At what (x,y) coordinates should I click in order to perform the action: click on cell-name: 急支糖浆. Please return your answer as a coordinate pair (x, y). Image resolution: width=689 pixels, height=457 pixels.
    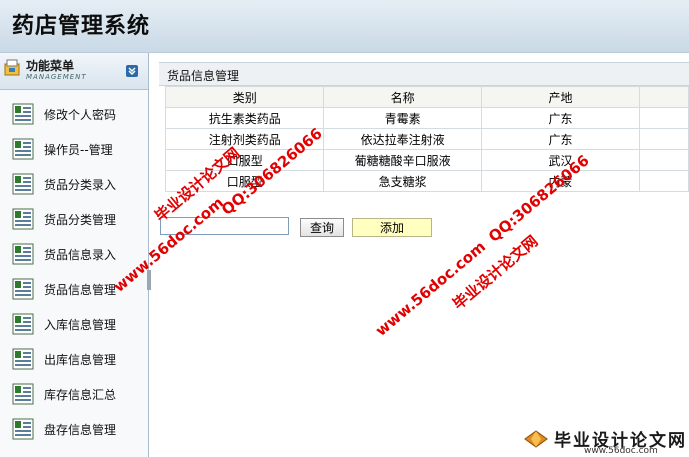
    Looking at the image, I should click on (402, 181).